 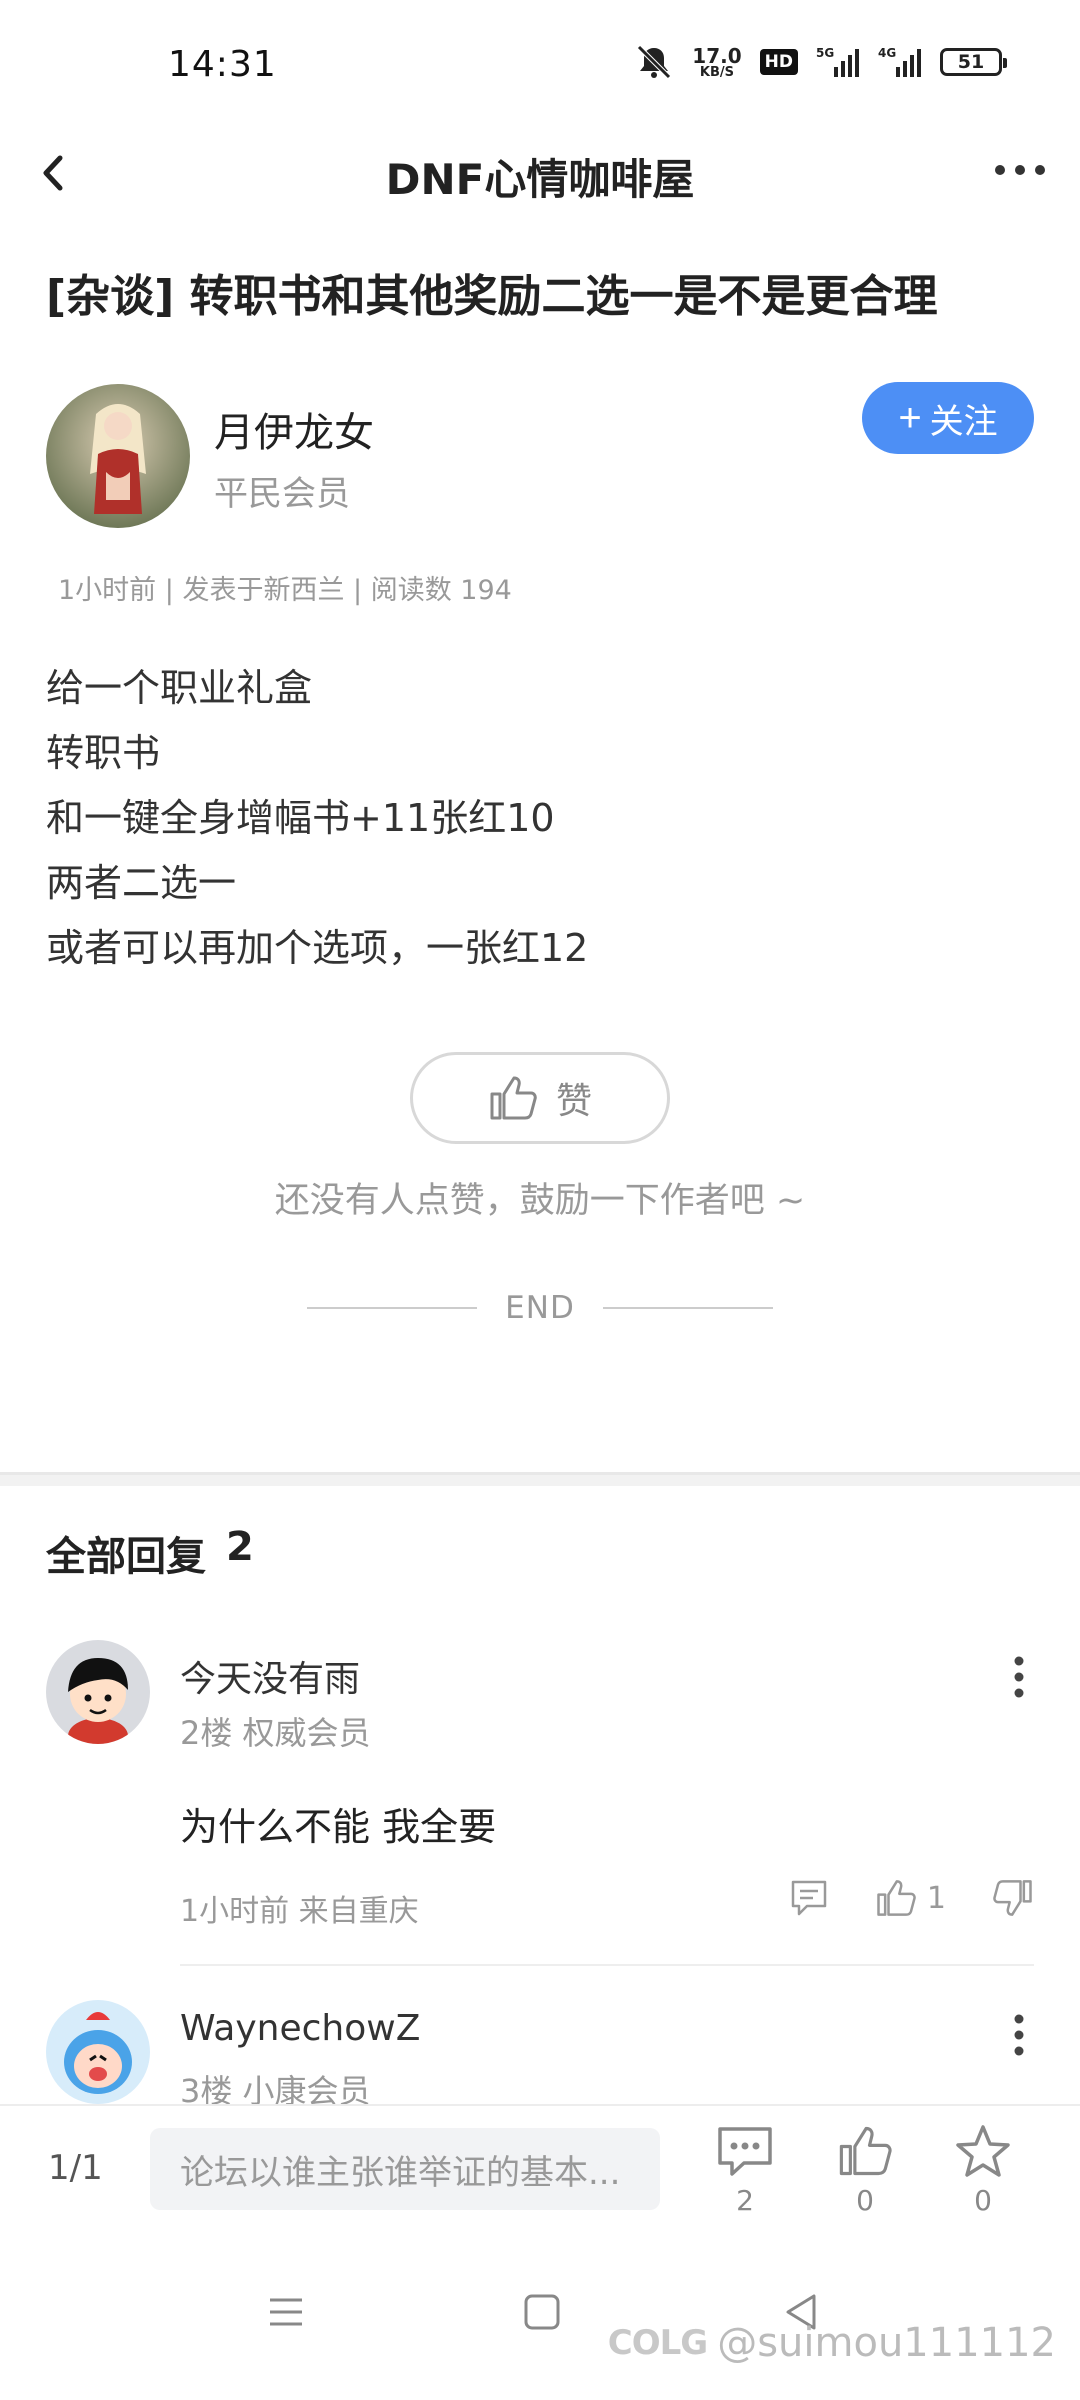 What do you see at coordinates (607, 1965) in the screenshot?
I see `reply-separator` at bounding box center [607, 1965].